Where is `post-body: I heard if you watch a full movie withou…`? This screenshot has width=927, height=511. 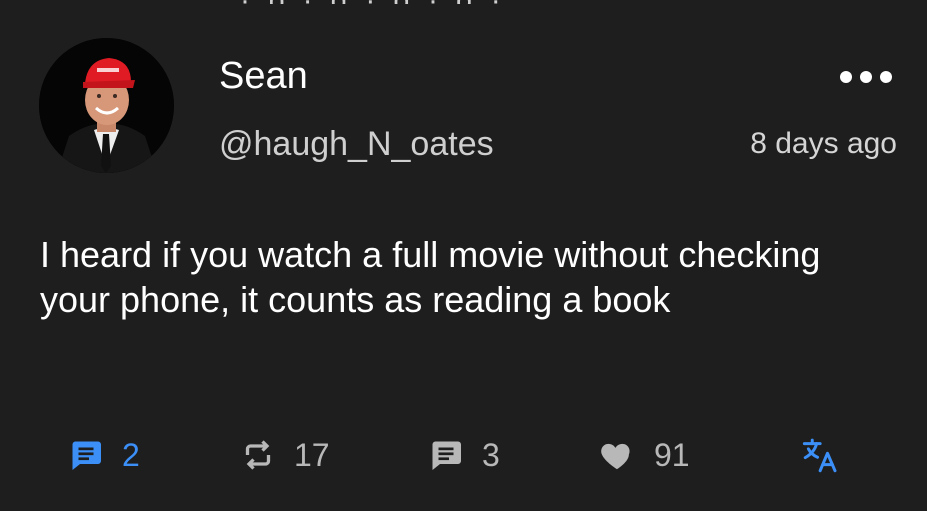 post-body: I heard if you watch a full movie withou… is located at coordinates (430, 277).